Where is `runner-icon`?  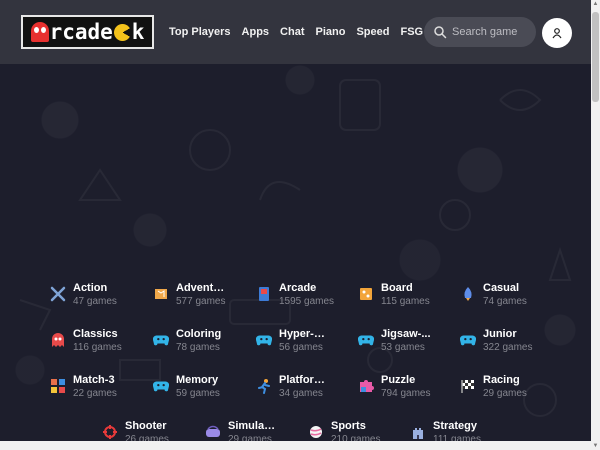 runner-icon is located at coordinates (264, 386).